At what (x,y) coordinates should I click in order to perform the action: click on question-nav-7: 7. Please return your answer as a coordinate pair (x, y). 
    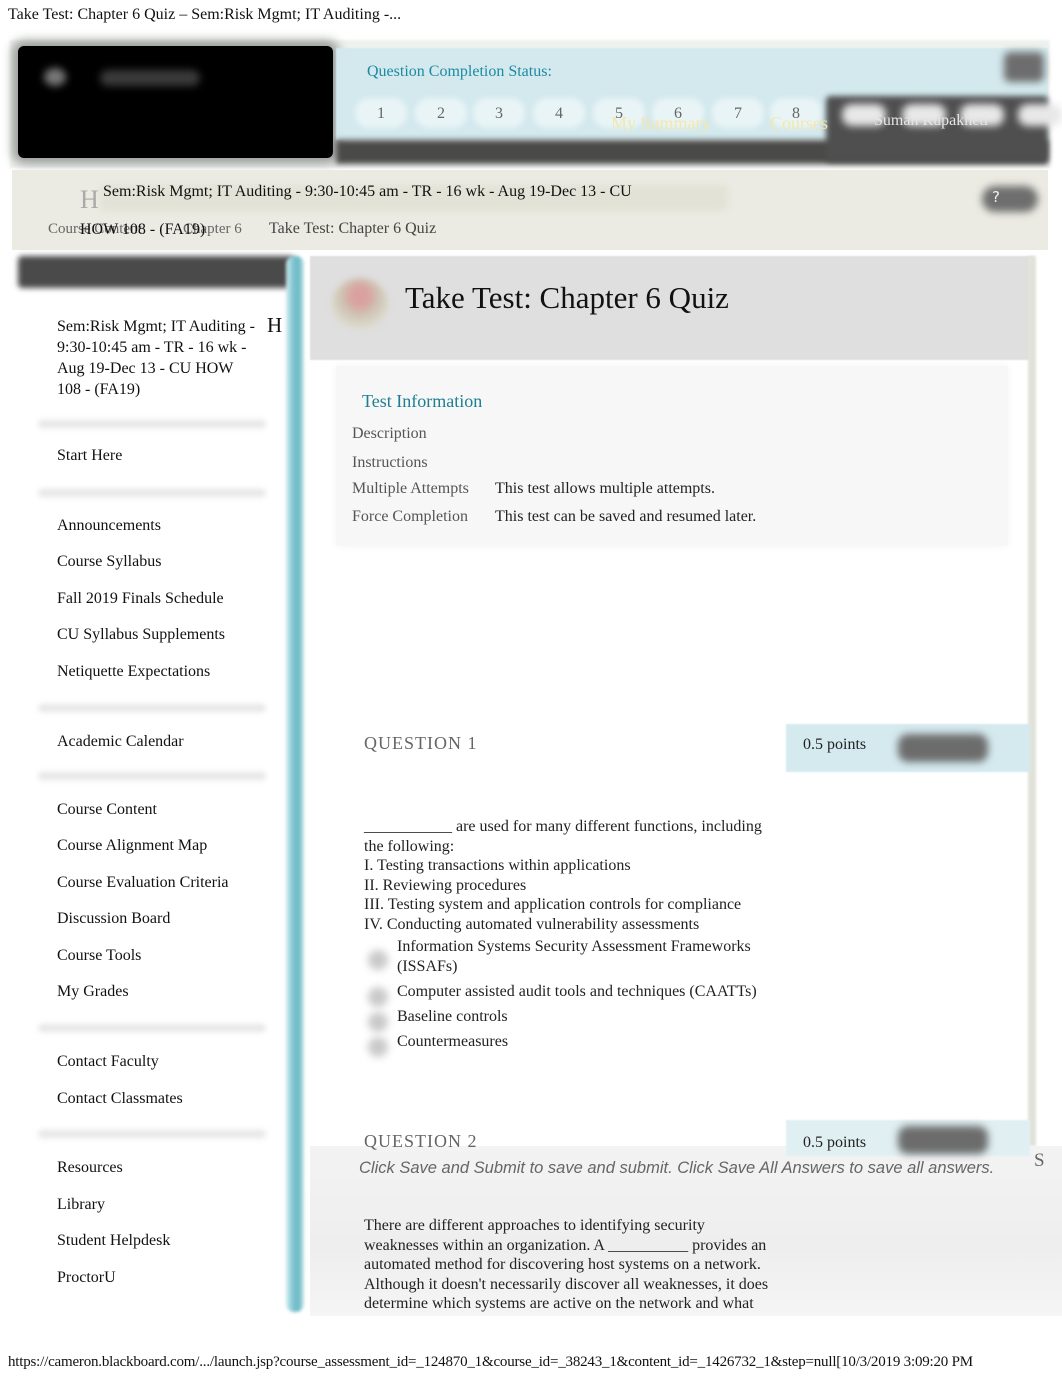
    Looking at the image, I should click on (738, 114).